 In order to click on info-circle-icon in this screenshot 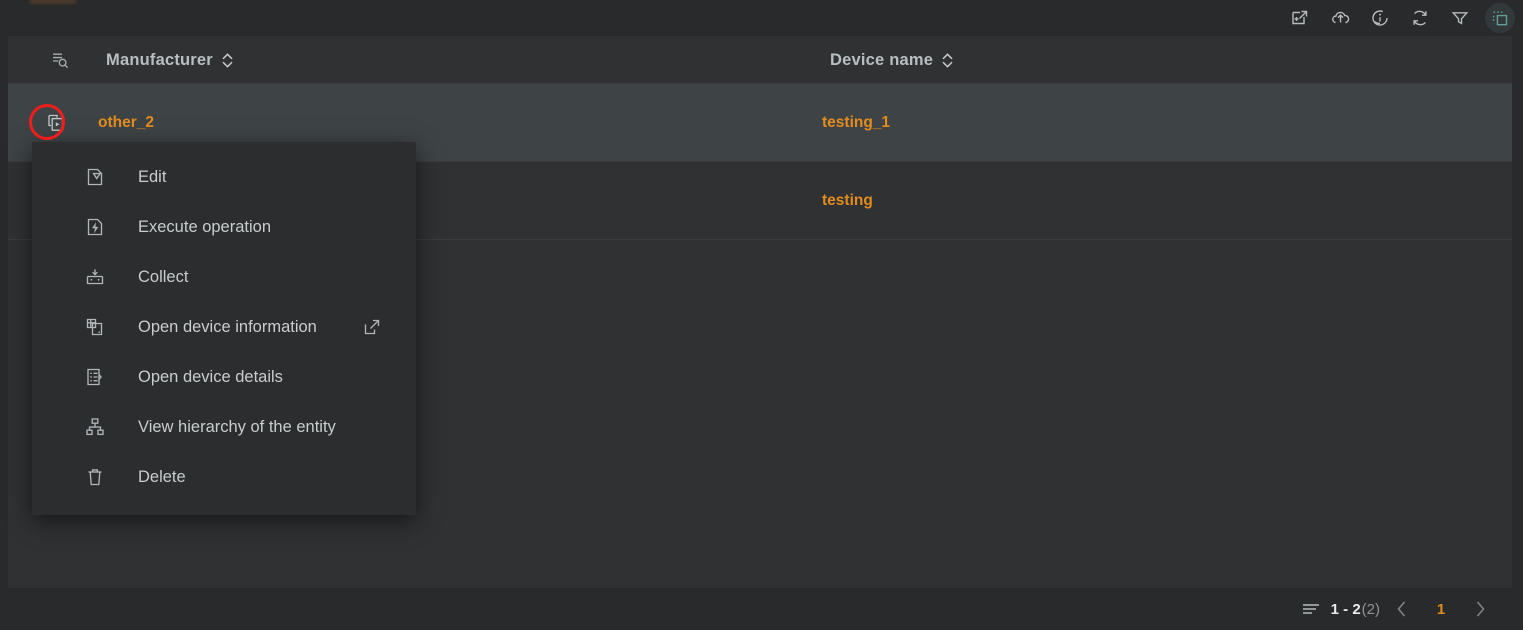, I will do `click(1380, 18)`.